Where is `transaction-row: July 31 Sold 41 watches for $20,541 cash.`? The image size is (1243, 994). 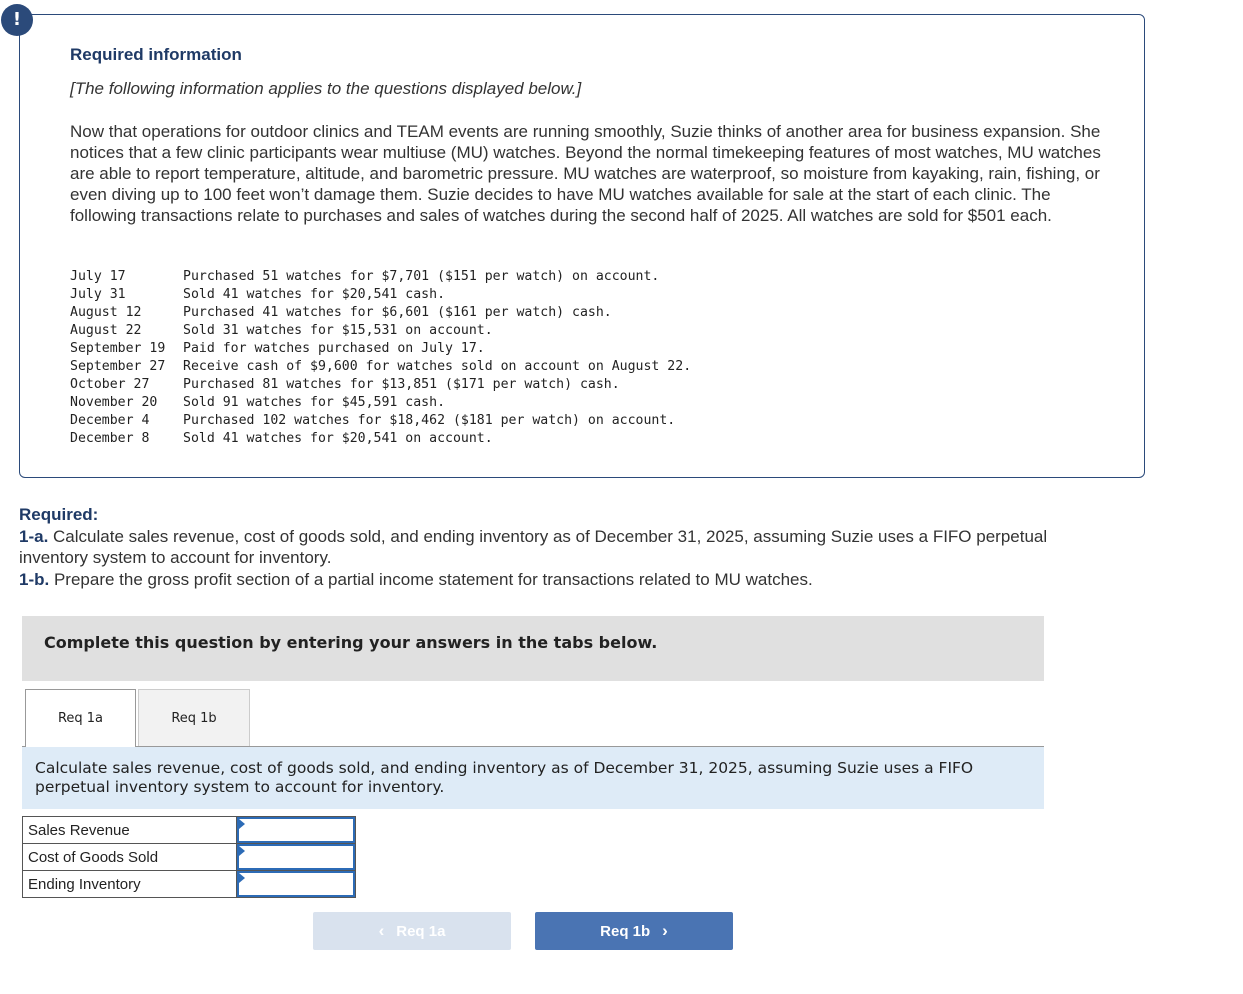 transaction-row: July 31 Sold 41 watches for $20,541 cash. is located at coordinates (380, 295).